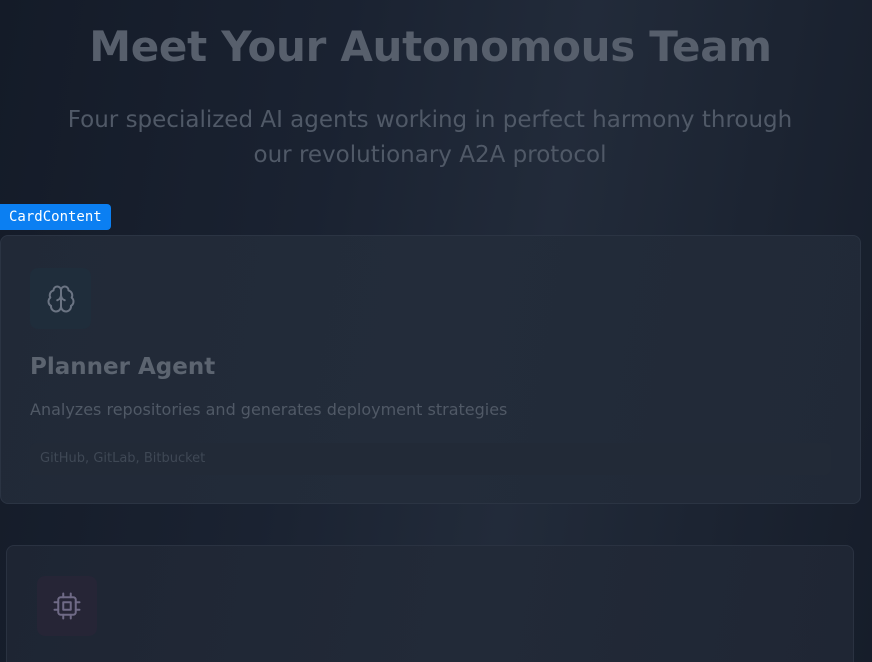 This screenshot has width=872, height=662. What do you see at coordinates (430, 46) in the screenshot?
I see `section-title: Meet Your Autonomous Team` at bounding box center [430, 46].